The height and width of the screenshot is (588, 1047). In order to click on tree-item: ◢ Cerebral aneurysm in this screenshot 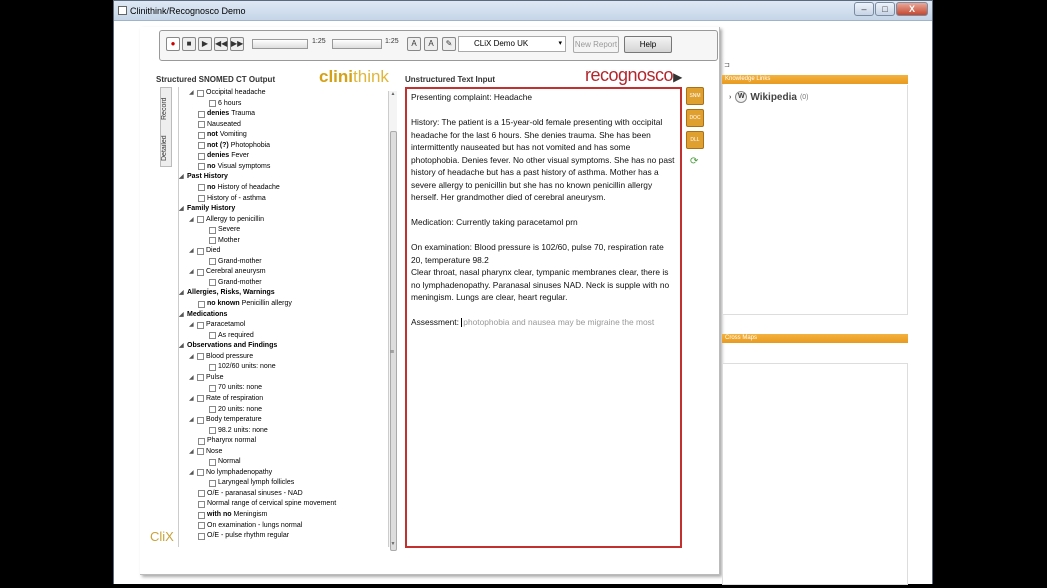, I will do `click(227, 272)`.